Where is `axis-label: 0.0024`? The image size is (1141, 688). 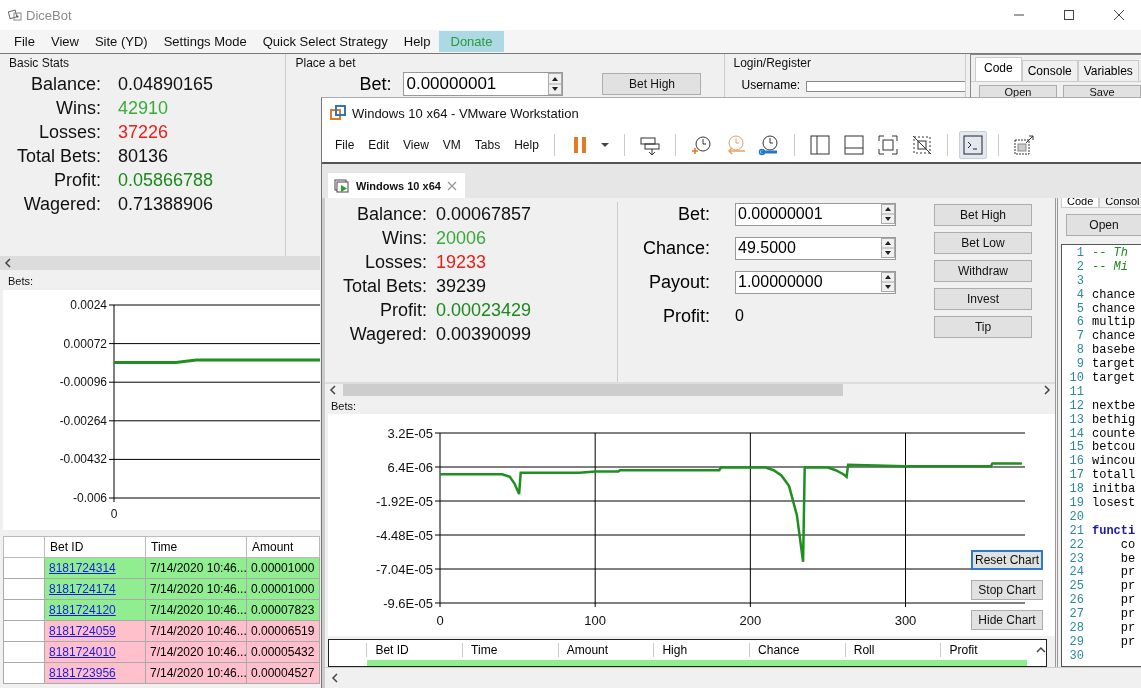
axis-label: 0.0024 is located at coordinates (88, 305).